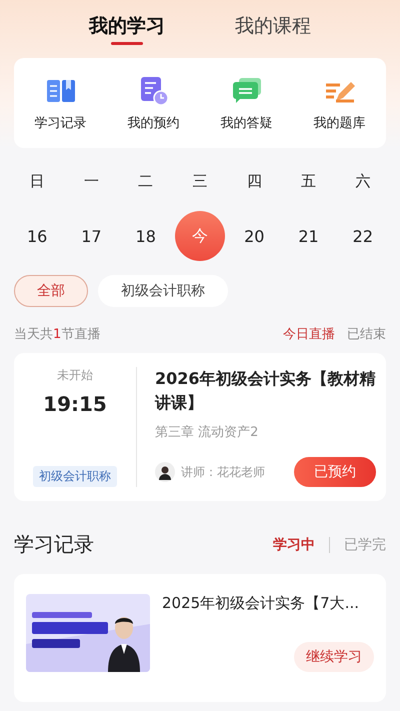 The image size is (400, 711). Describe the element at coordinates (60, 104) in the screenshot. I see `shortcut-item: 学习记录` at that location.